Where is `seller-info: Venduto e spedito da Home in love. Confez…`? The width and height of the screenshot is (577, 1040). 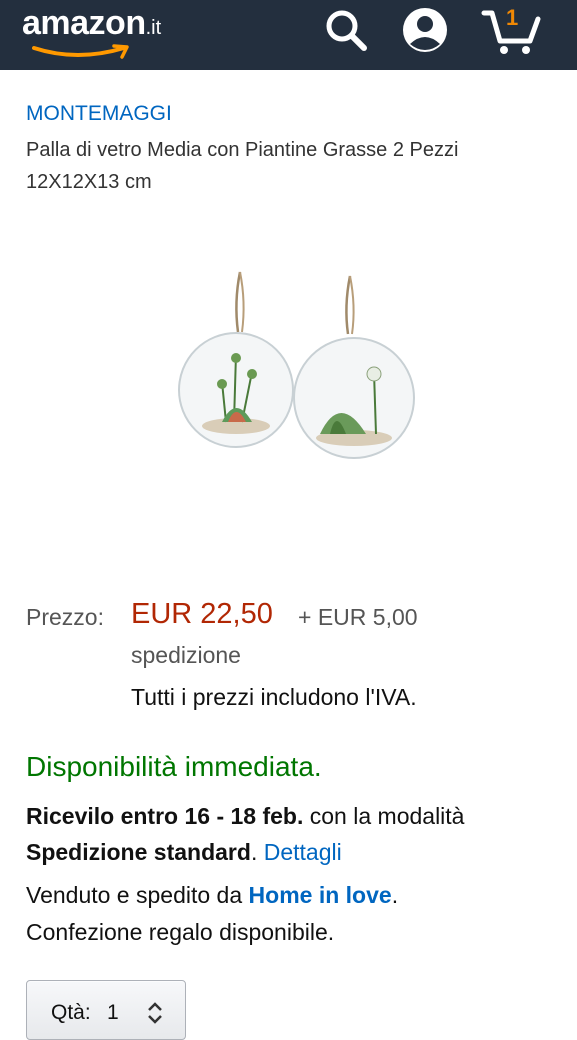
seller-info: Venduto e spedito da Home in love. Confez… is located at coordinates (296, 914).